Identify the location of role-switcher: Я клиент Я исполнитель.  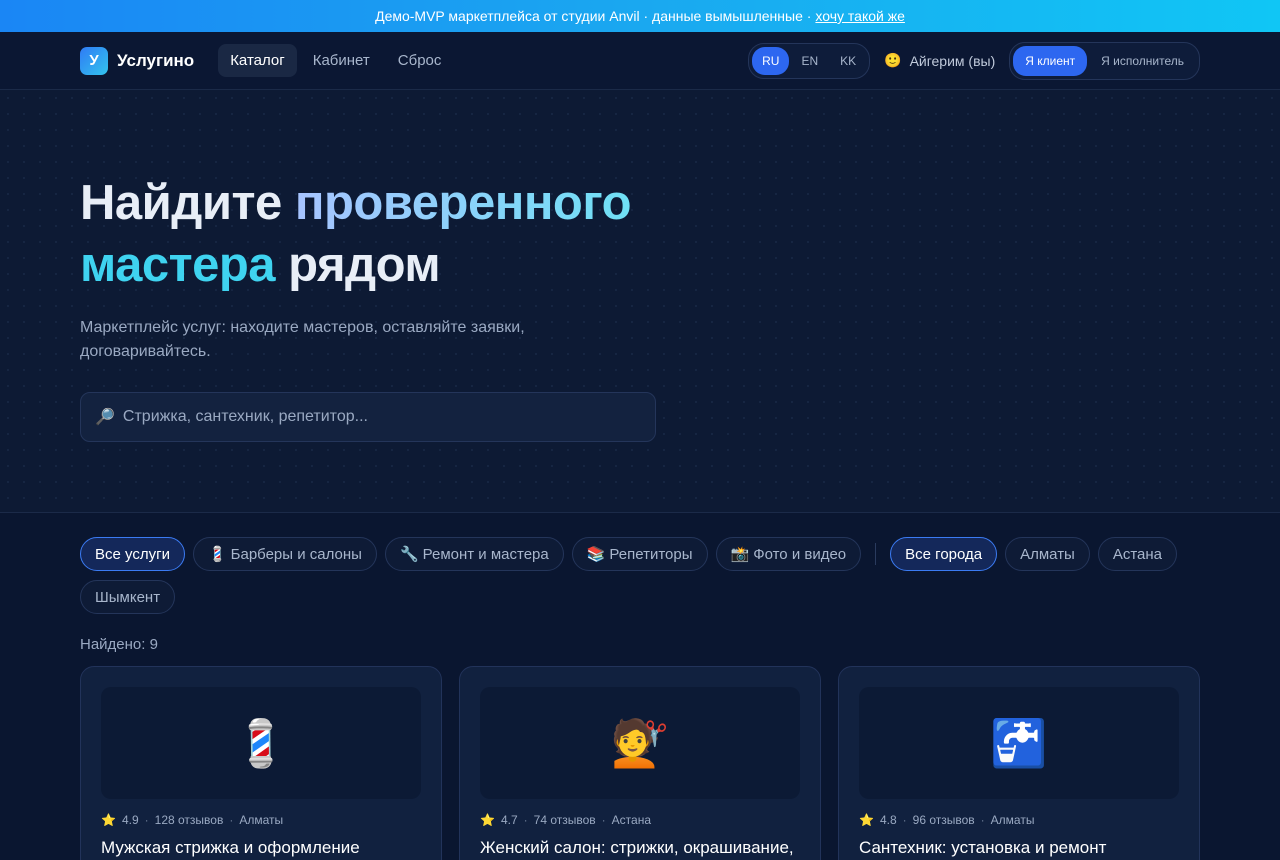
(1104, 60).